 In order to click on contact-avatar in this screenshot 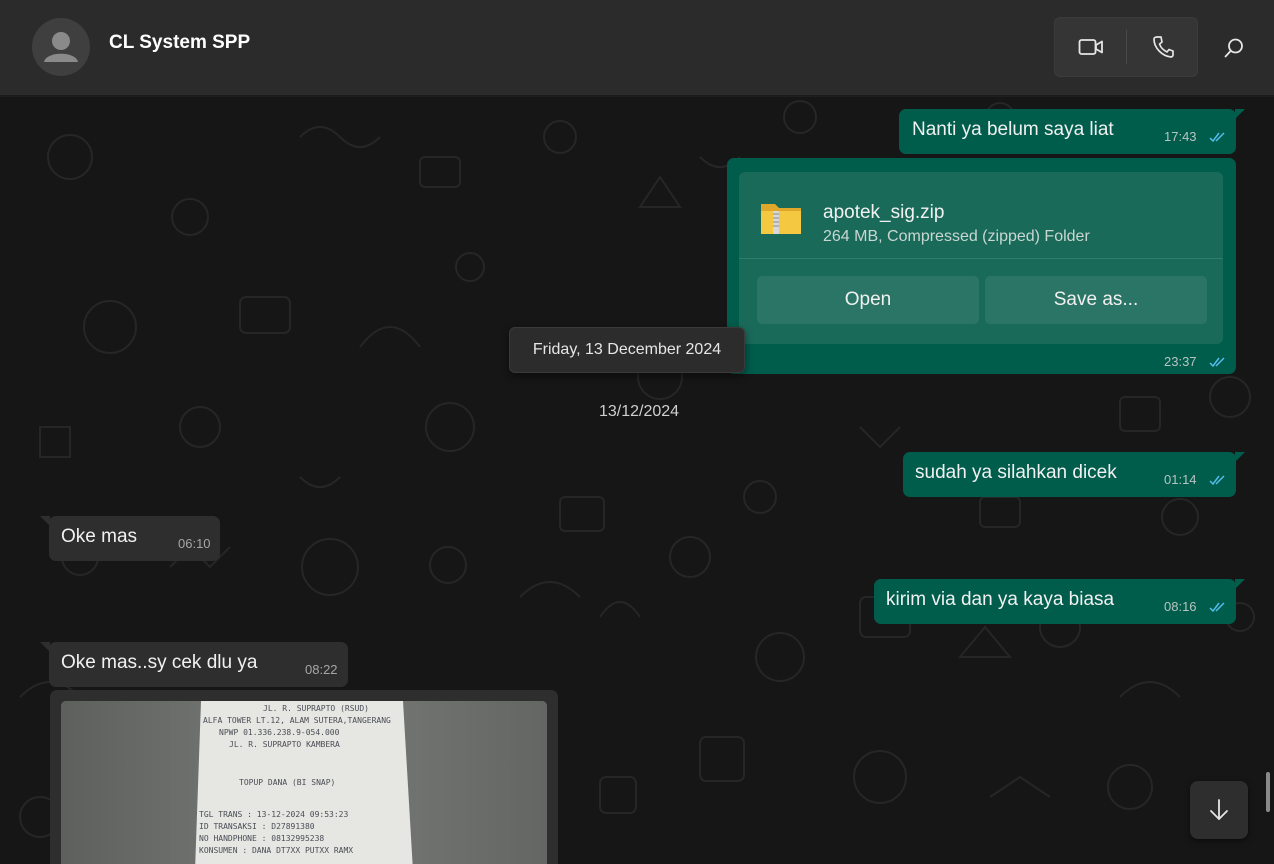, I will do `click(61, 47)`.